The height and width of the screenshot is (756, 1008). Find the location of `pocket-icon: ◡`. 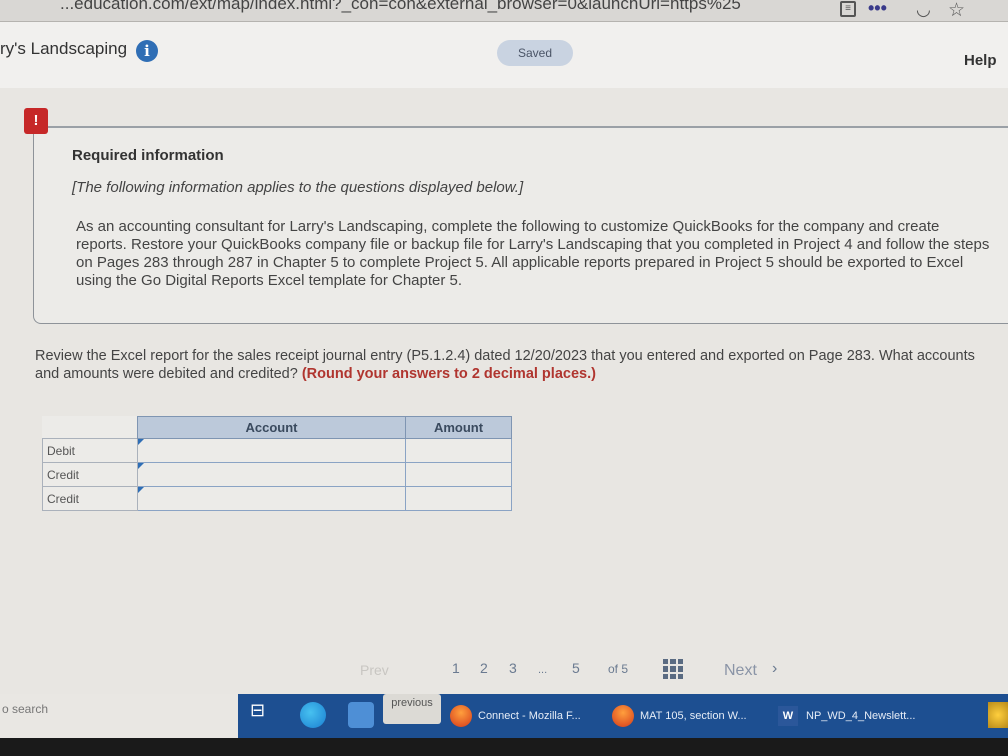

pocket-icon: ◡ is located at coordinates (923, 10).